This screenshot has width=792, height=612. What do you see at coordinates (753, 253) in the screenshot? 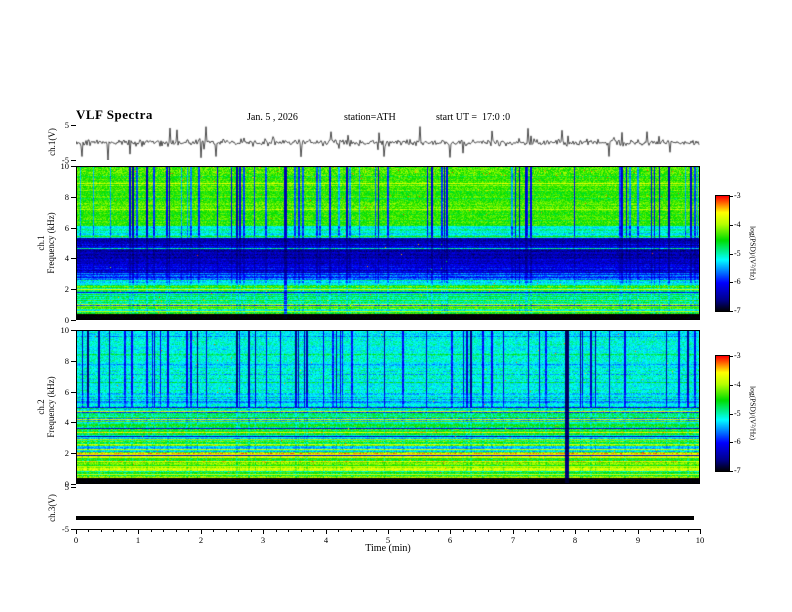
I see `colorbar-ch1-label: log(PSD)/(V²/Hz)` at bounding box center [753, 253].